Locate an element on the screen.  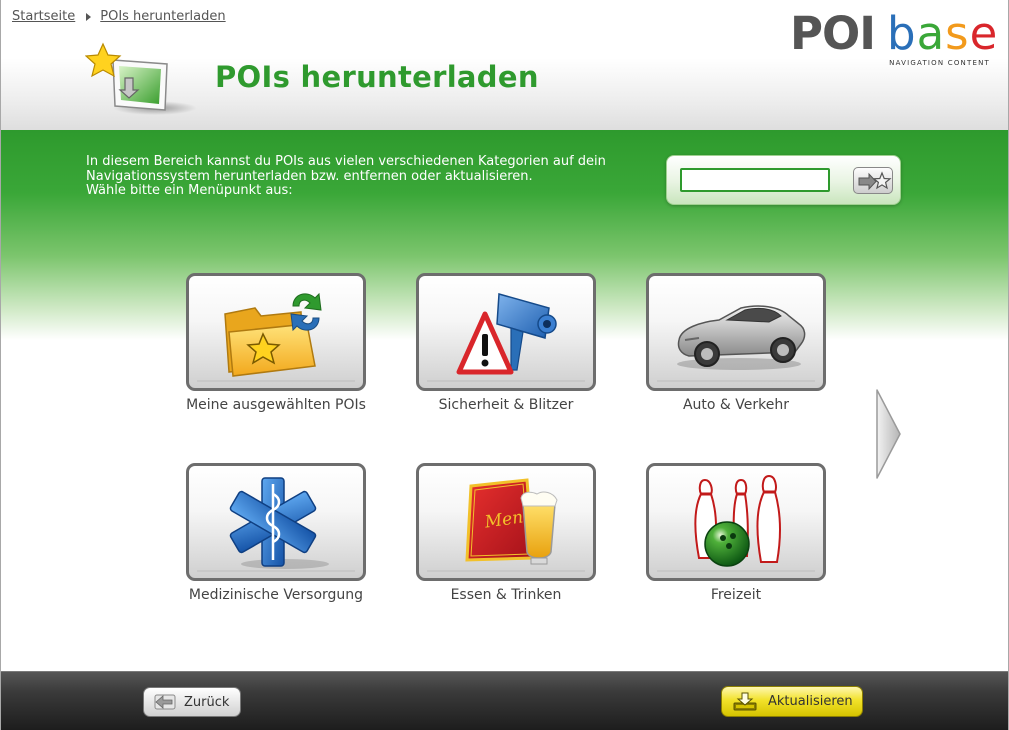
breadcrumb-current-link: POIs herunterladen is located at coordinates (162, 16).